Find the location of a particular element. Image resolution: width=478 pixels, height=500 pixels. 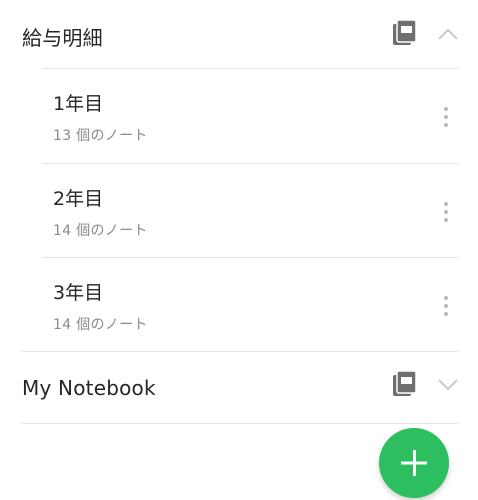

notebook-title: 1年目 is located at coordinates (78, 104).